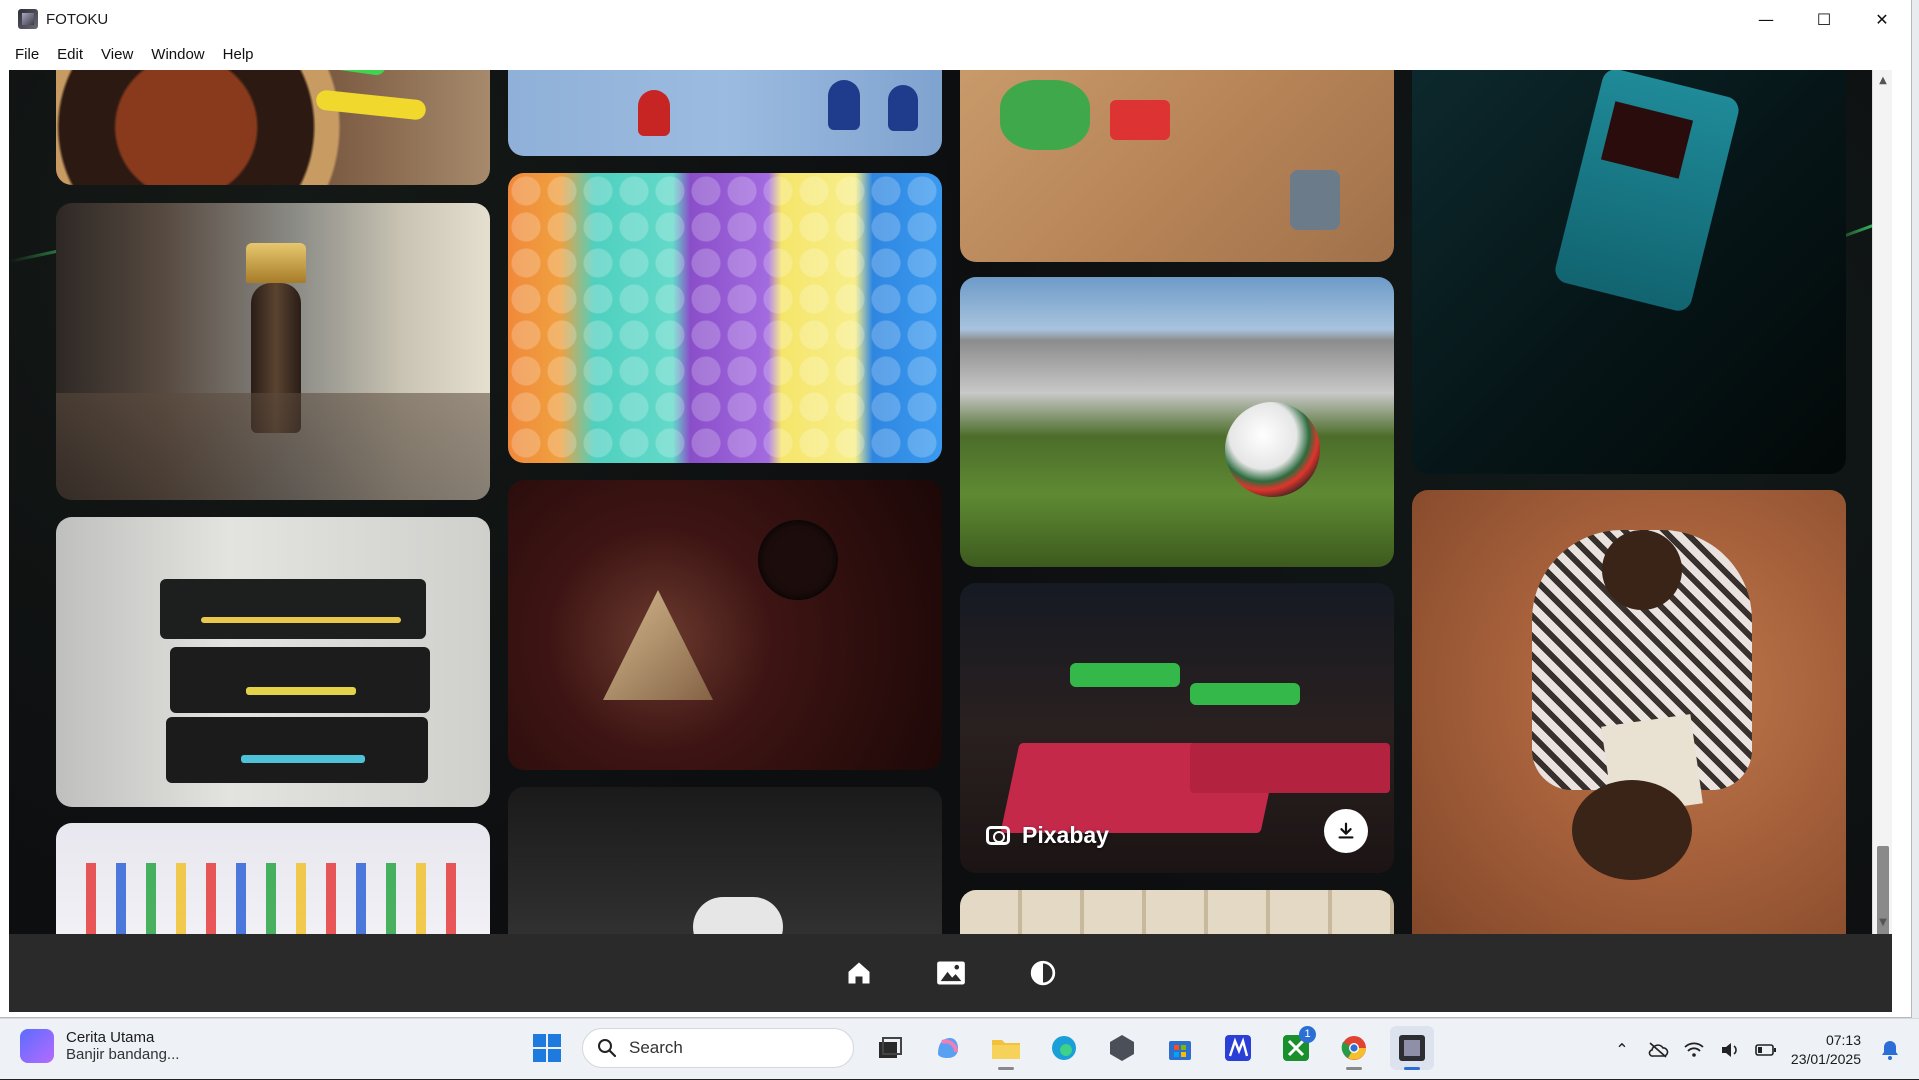  I want to click on fotoku-app-icon, so click(1412, 1048).